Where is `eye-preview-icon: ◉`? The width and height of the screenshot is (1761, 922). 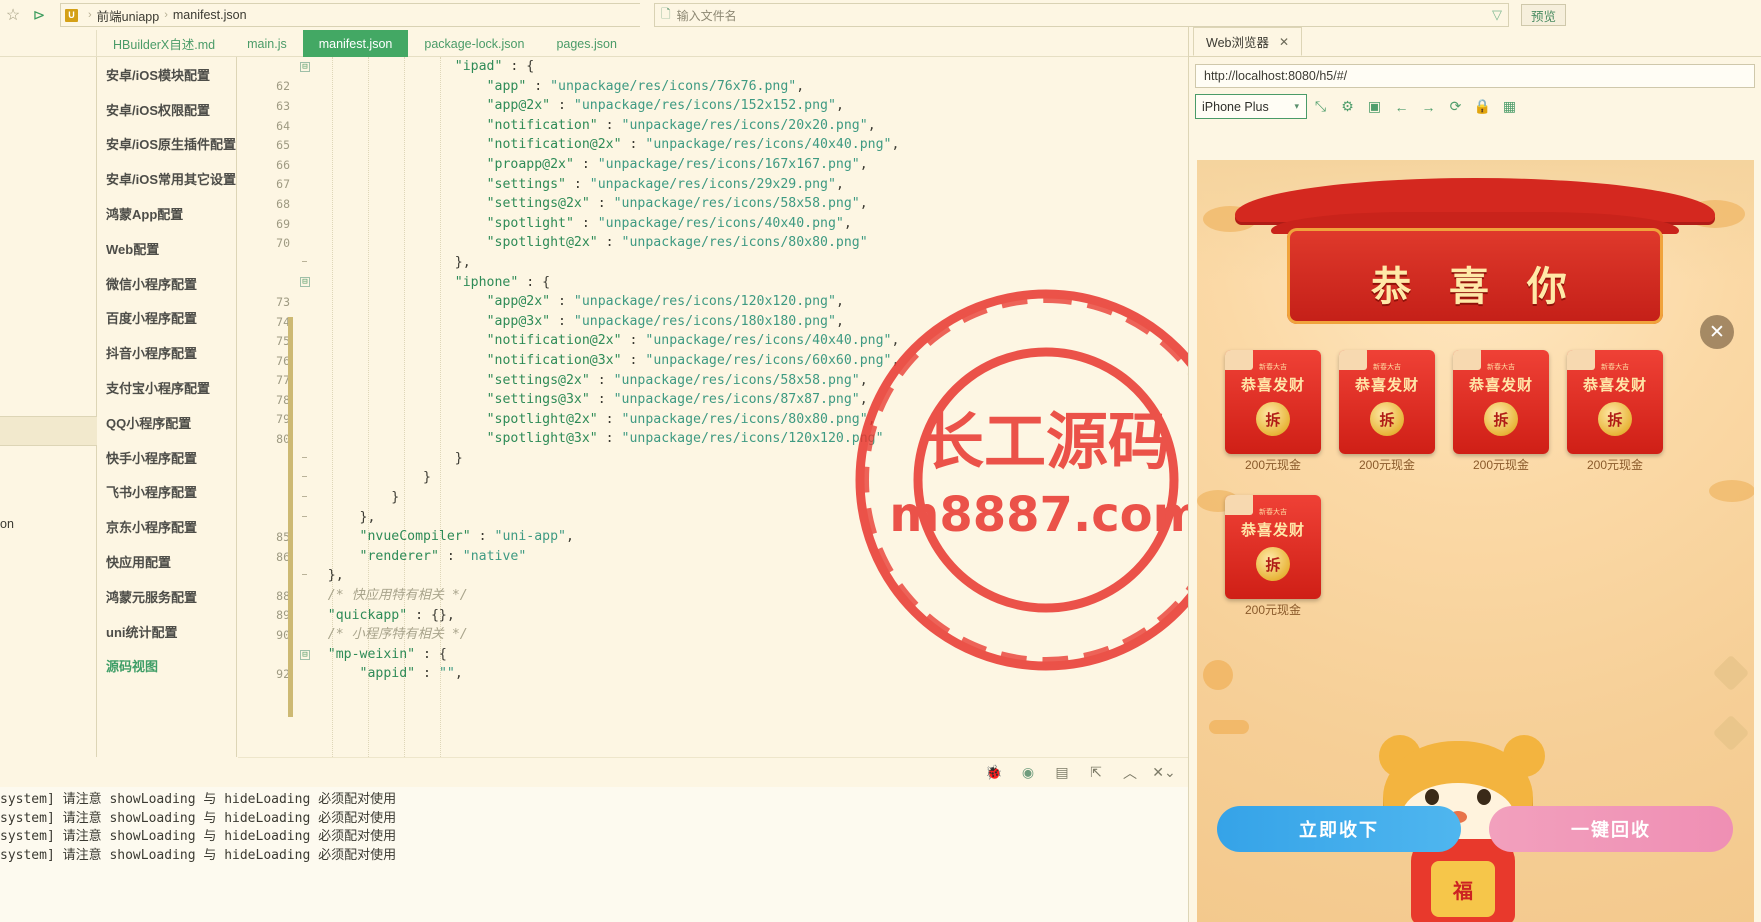 eye-preview-icon: ◉ is located at coordinates (1028, 773).